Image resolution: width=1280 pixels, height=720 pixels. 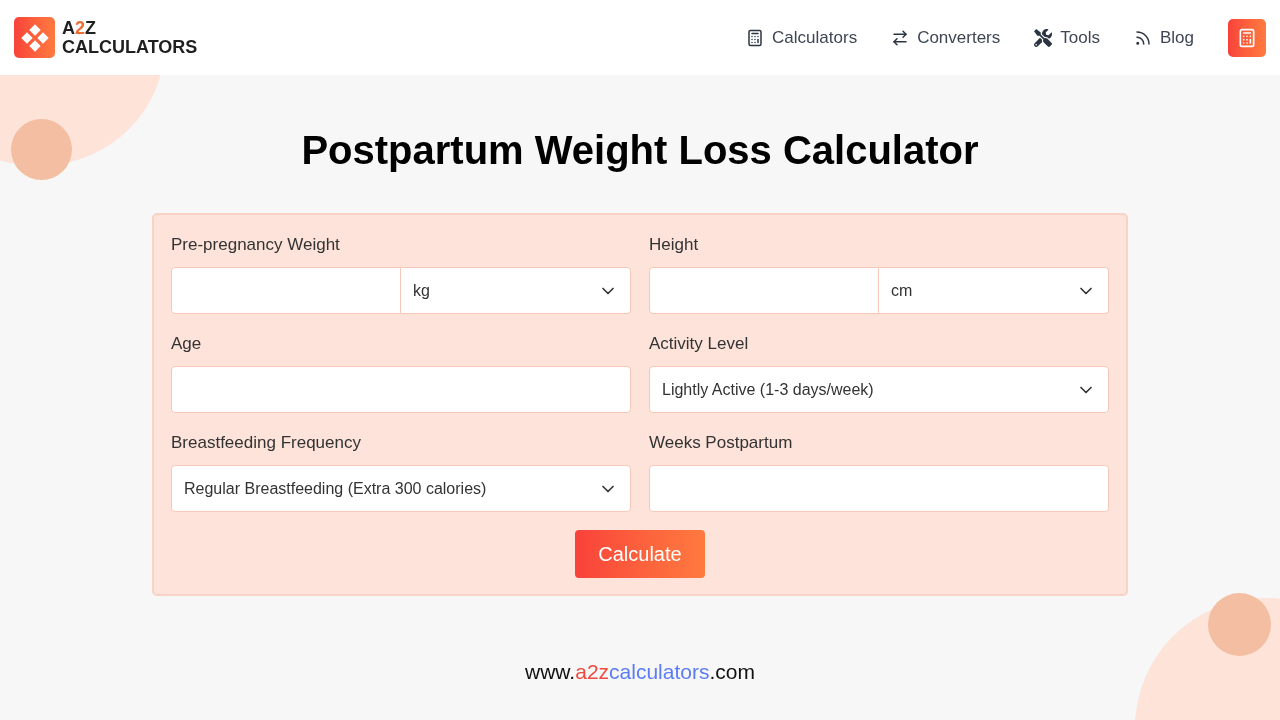 What do you see at coordinates (187, 344) in the screenshot?
I see `field-label: Age` at bounding box center [187, 344].